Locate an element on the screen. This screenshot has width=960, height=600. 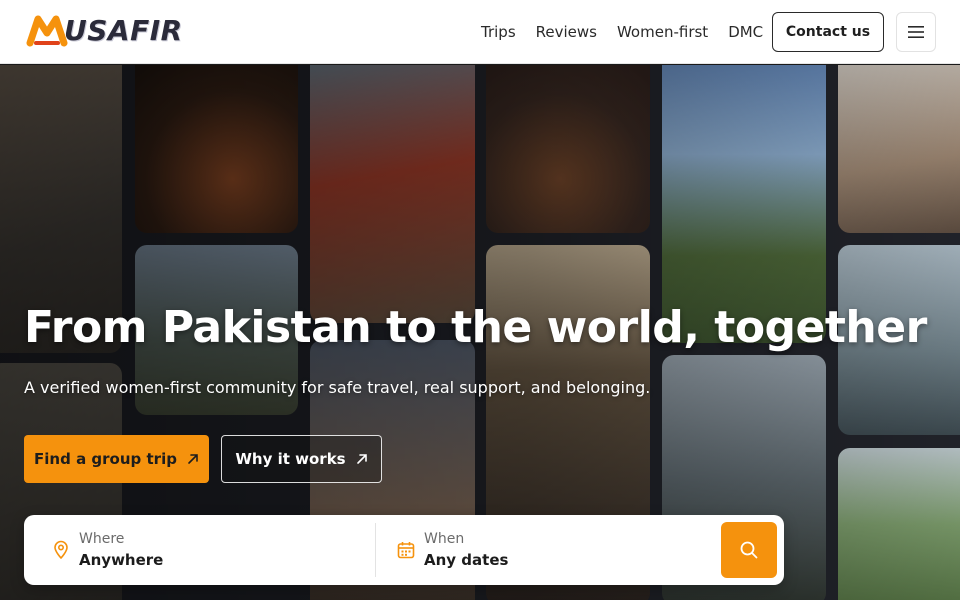
where-label: Where is located at coordinates (102, 539).